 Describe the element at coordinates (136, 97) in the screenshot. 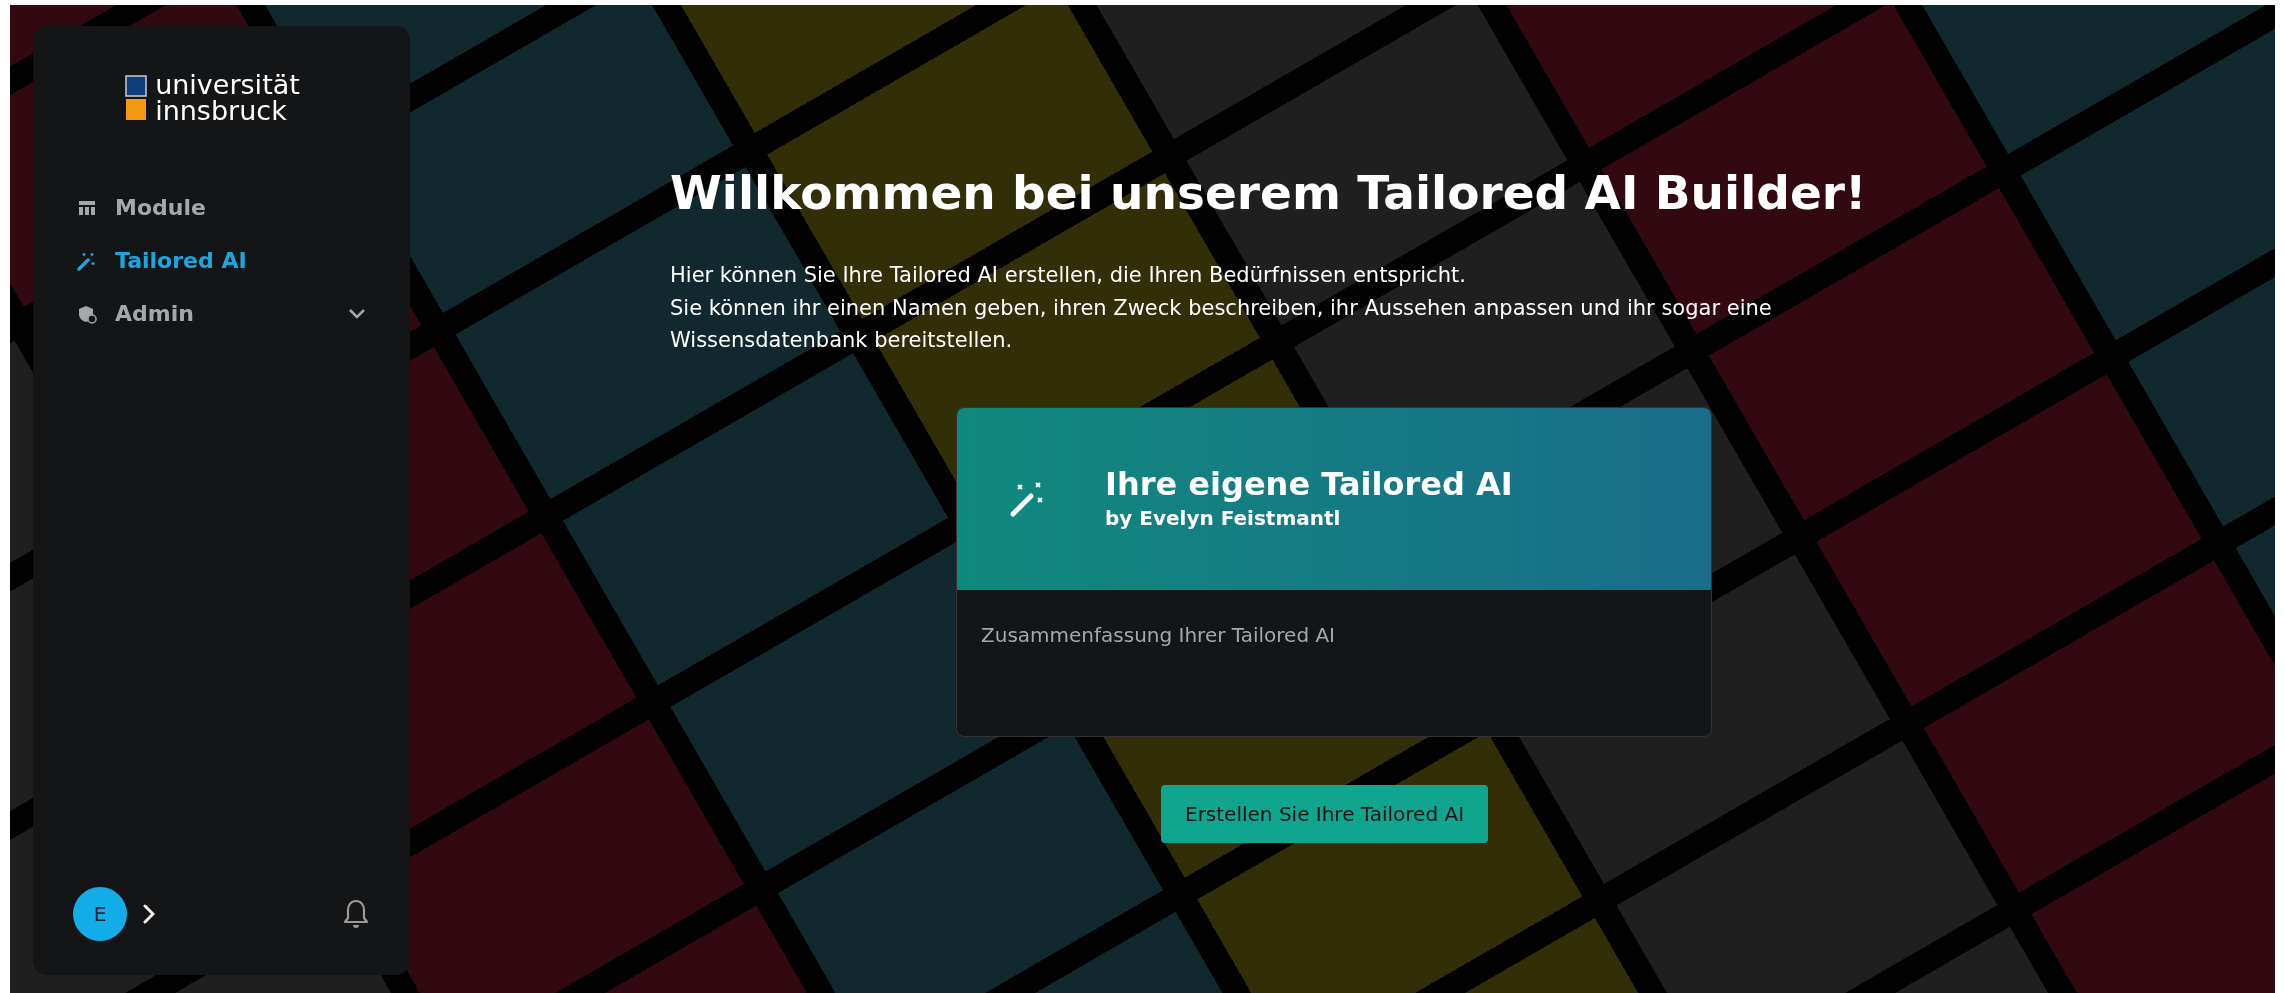

I see `logo-icon` at that location.